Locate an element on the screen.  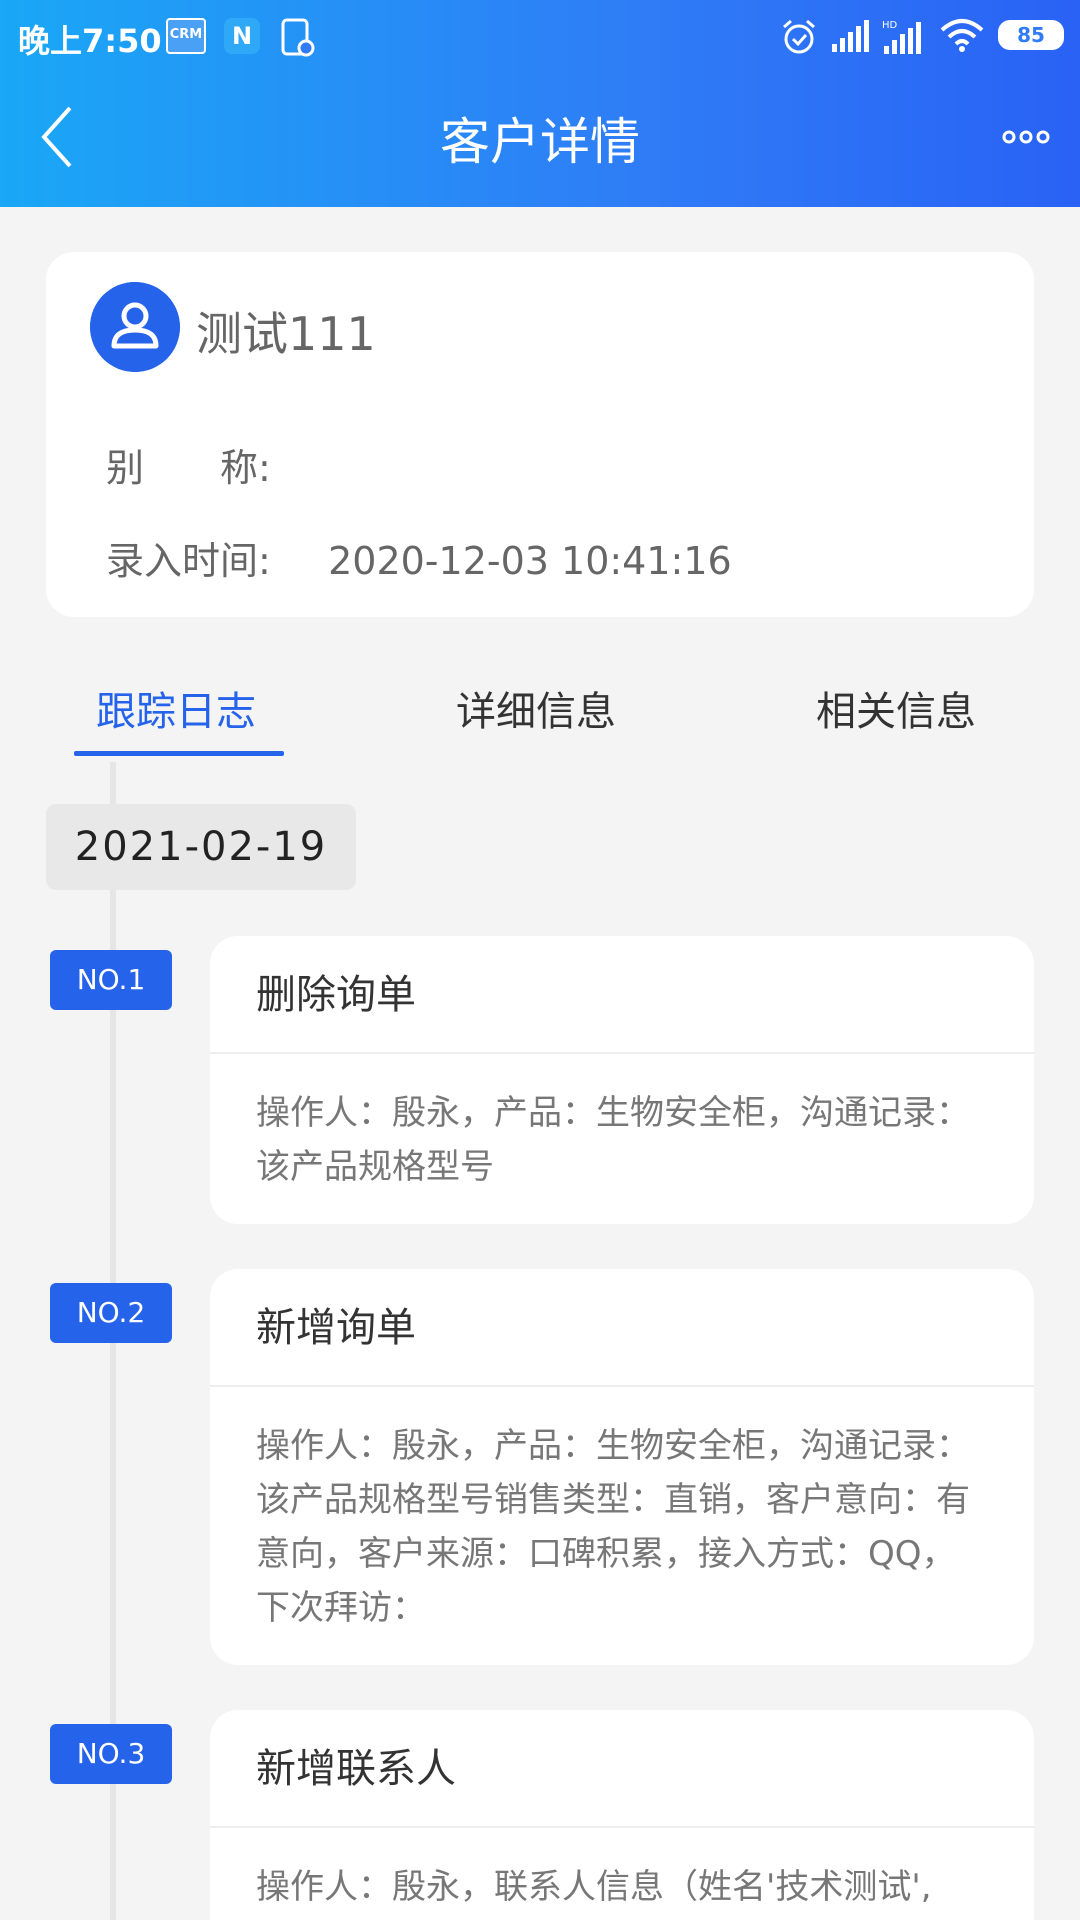
wifi-icon is located at coordinates (962, 35).